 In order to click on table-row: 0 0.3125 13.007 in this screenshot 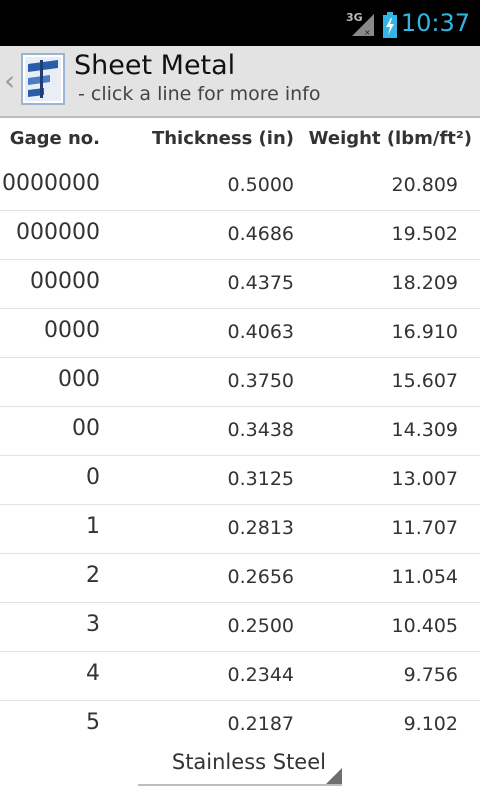, I will do `click(240, 480)`.